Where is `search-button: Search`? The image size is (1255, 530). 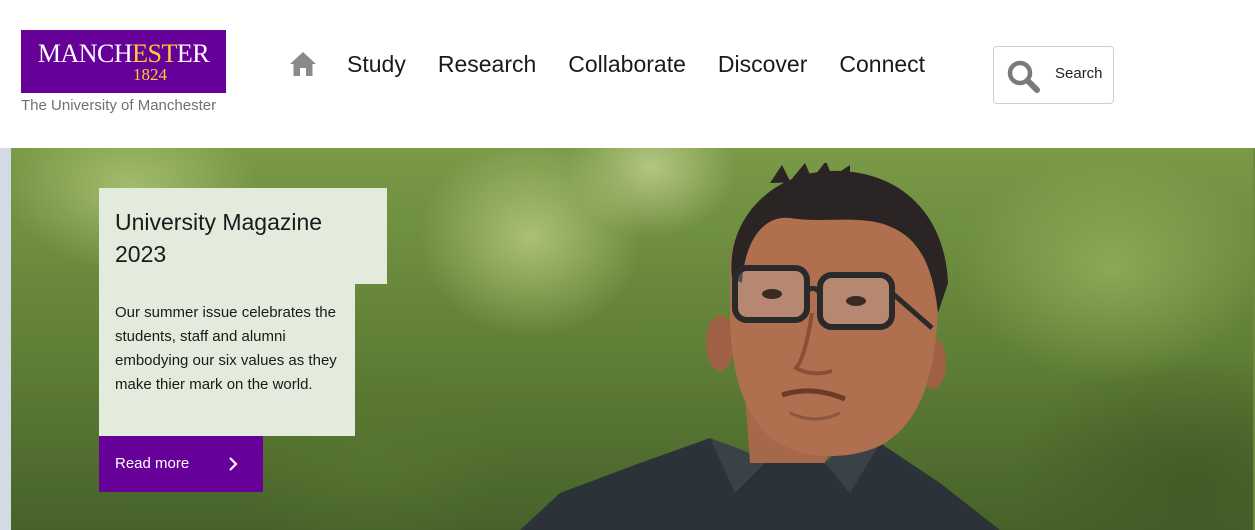
search-button: Search is located at coordinates (1053, 75).